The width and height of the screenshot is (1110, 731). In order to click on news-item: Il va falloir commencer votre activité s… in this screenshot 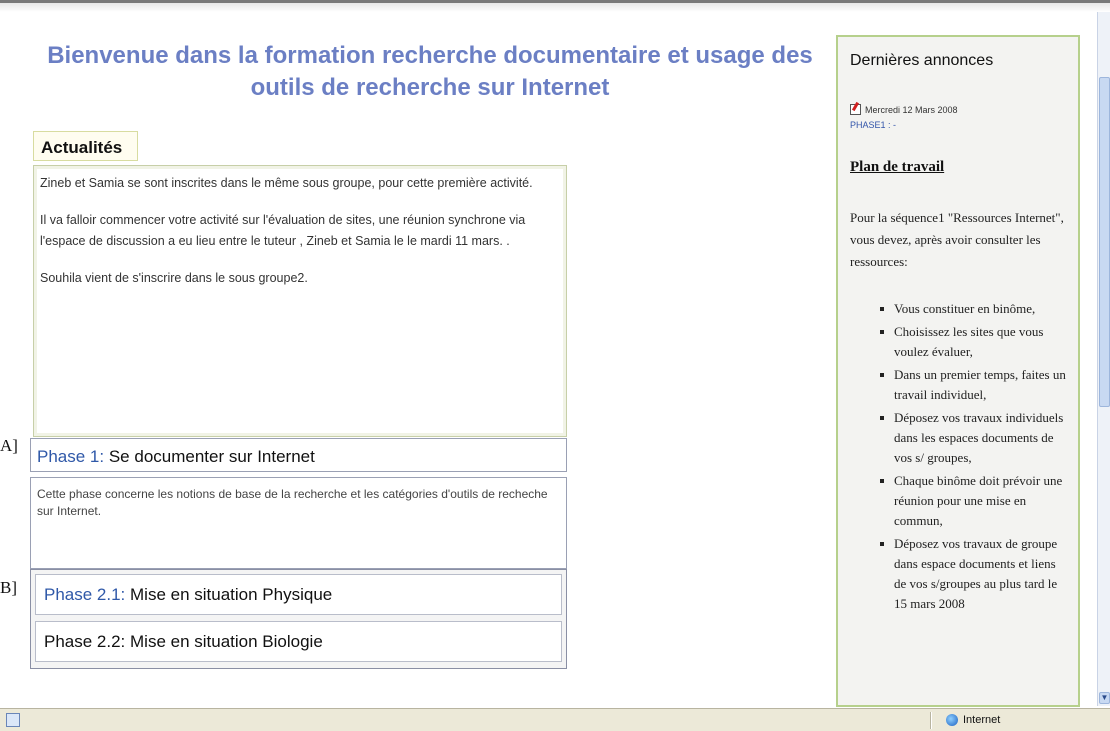, I will do `click(283, 230)`.